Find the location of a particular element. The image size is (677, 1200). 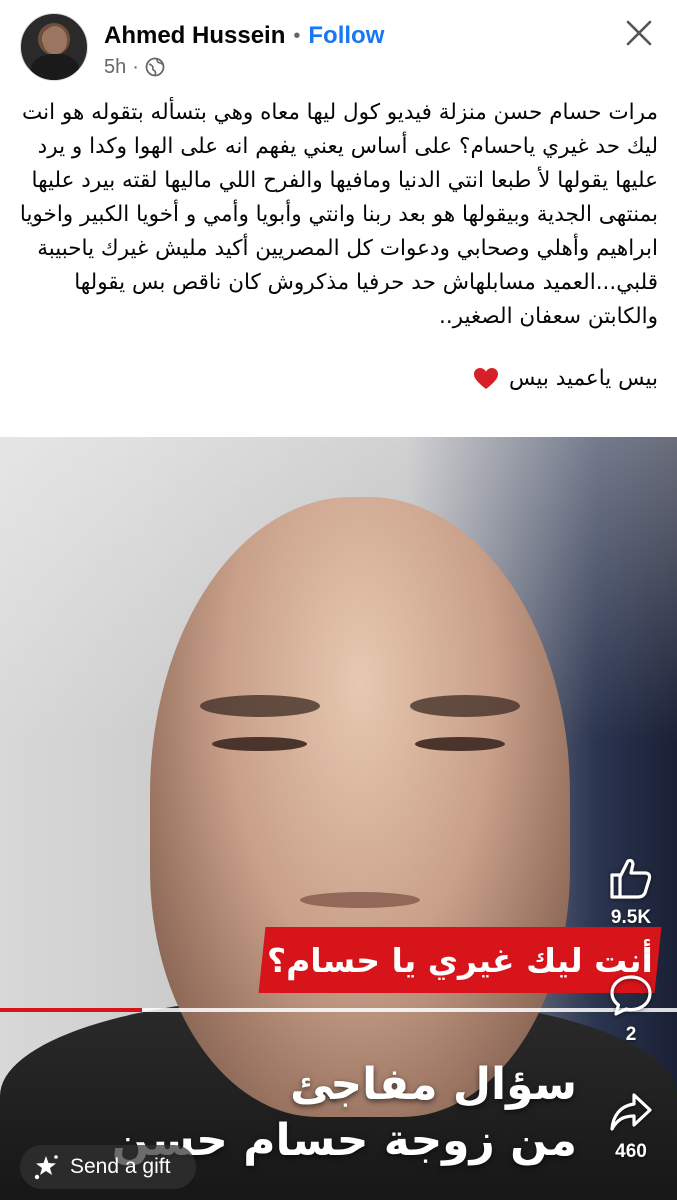

author-row: Ahmed Hussein • Follow is located at coordinates (244, 36).